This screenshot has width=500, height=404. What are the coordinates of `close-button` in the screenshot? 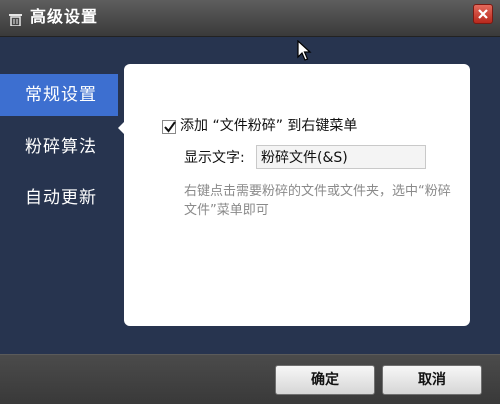 It's located at (483, 14).